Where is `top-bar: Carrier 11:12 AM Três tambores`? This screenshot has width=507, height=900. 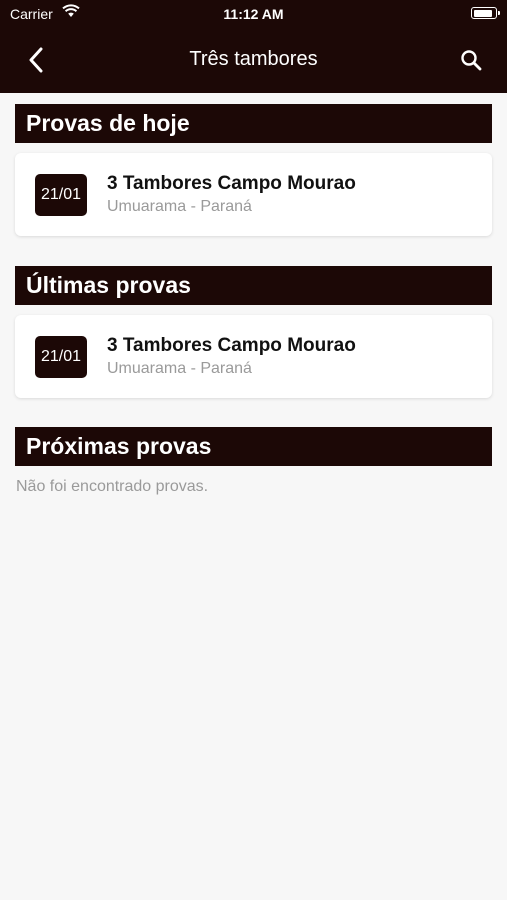
top-bar: Carrier 11:12 AM Três tambores is located at coordinates (253, 46).